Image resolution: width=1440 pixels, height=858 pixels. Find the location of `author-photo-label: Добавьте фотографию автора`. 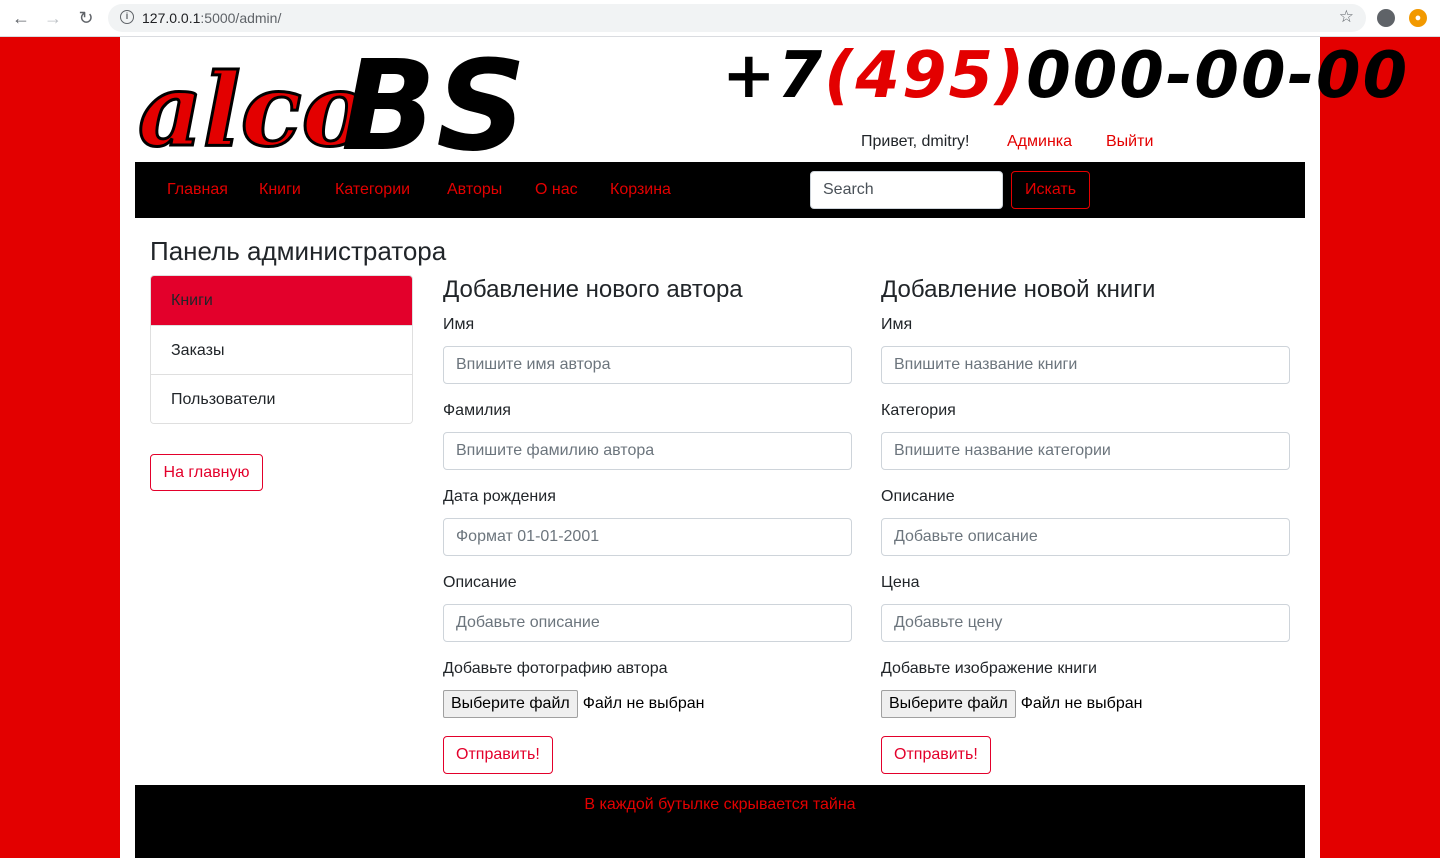

author-photo-label: Добавьте фотографию автора is located at coordinates (555, 668).